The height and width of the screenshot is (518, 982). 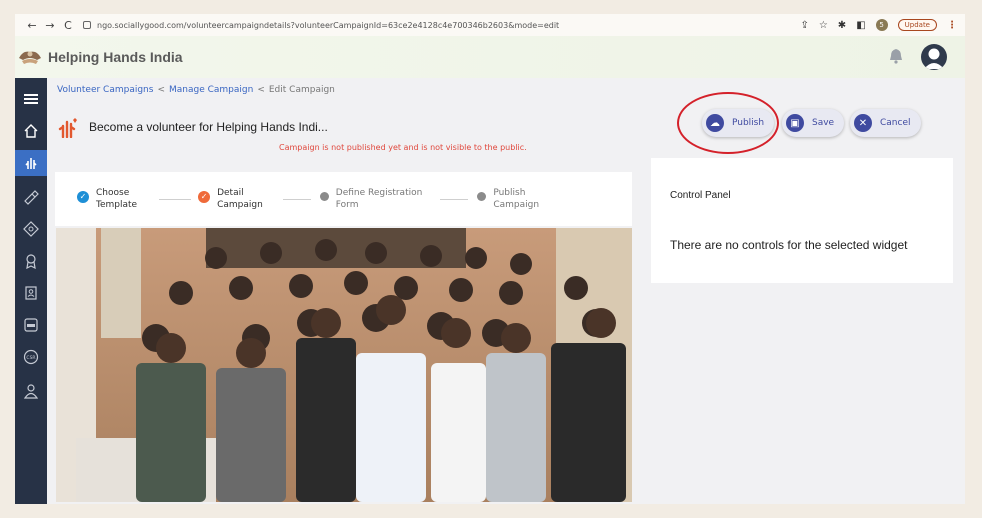 What do you see at coordinates (68, 25) in the screenshot?
I see `reload-icon: C` at bounding box center [68, 25].